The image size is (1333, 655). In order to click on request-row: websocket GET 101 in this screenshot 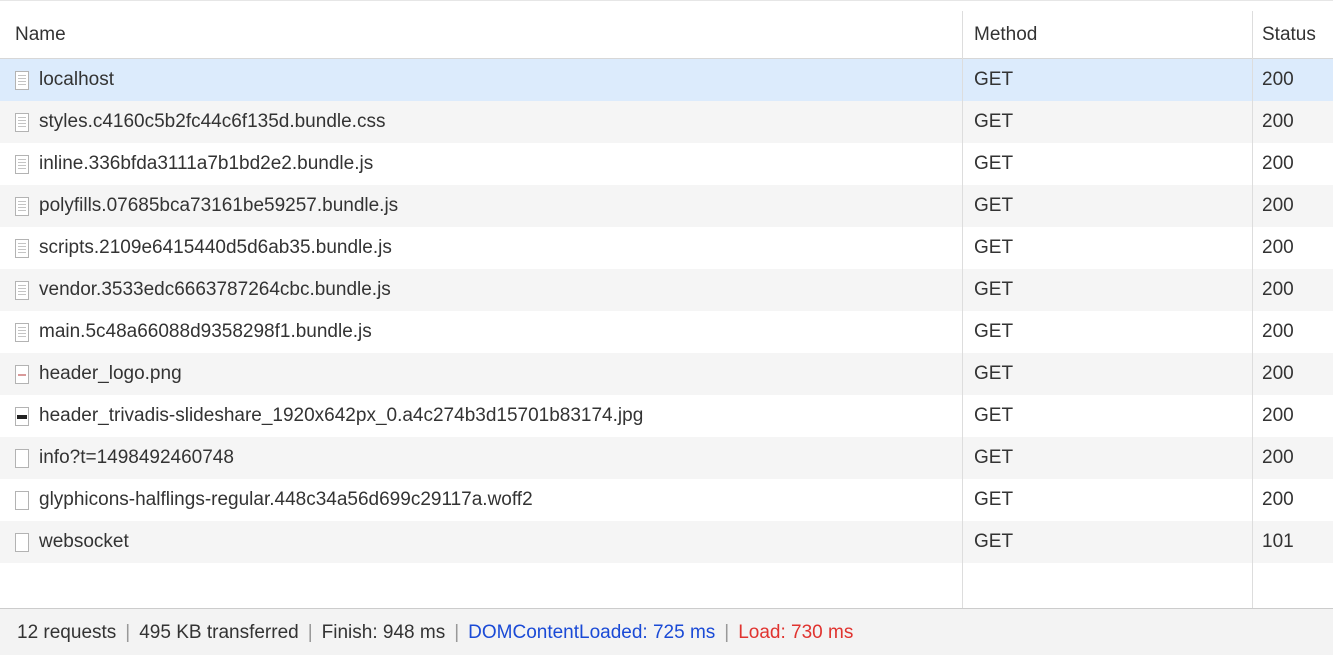, I will do `click(666, 542)`.